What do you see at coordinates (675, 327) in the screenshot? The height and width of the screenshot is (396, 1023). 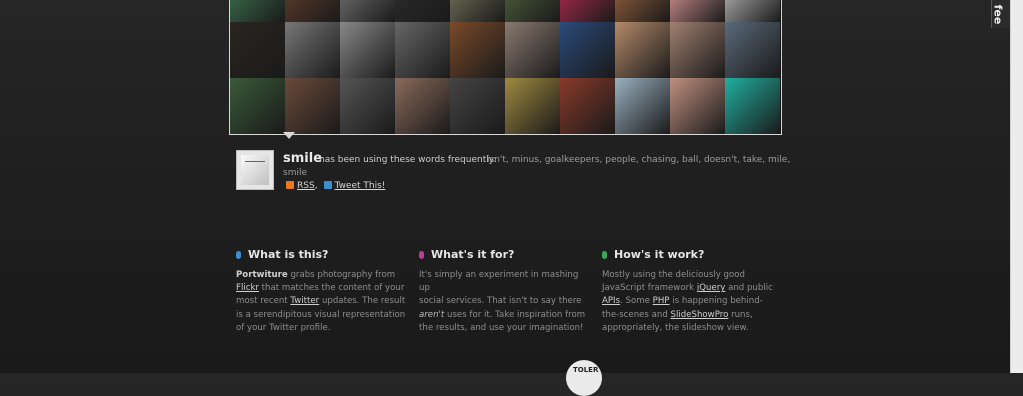 I see `body-text: appropriately, the slideshow view.` at bounding box center [675, 327].